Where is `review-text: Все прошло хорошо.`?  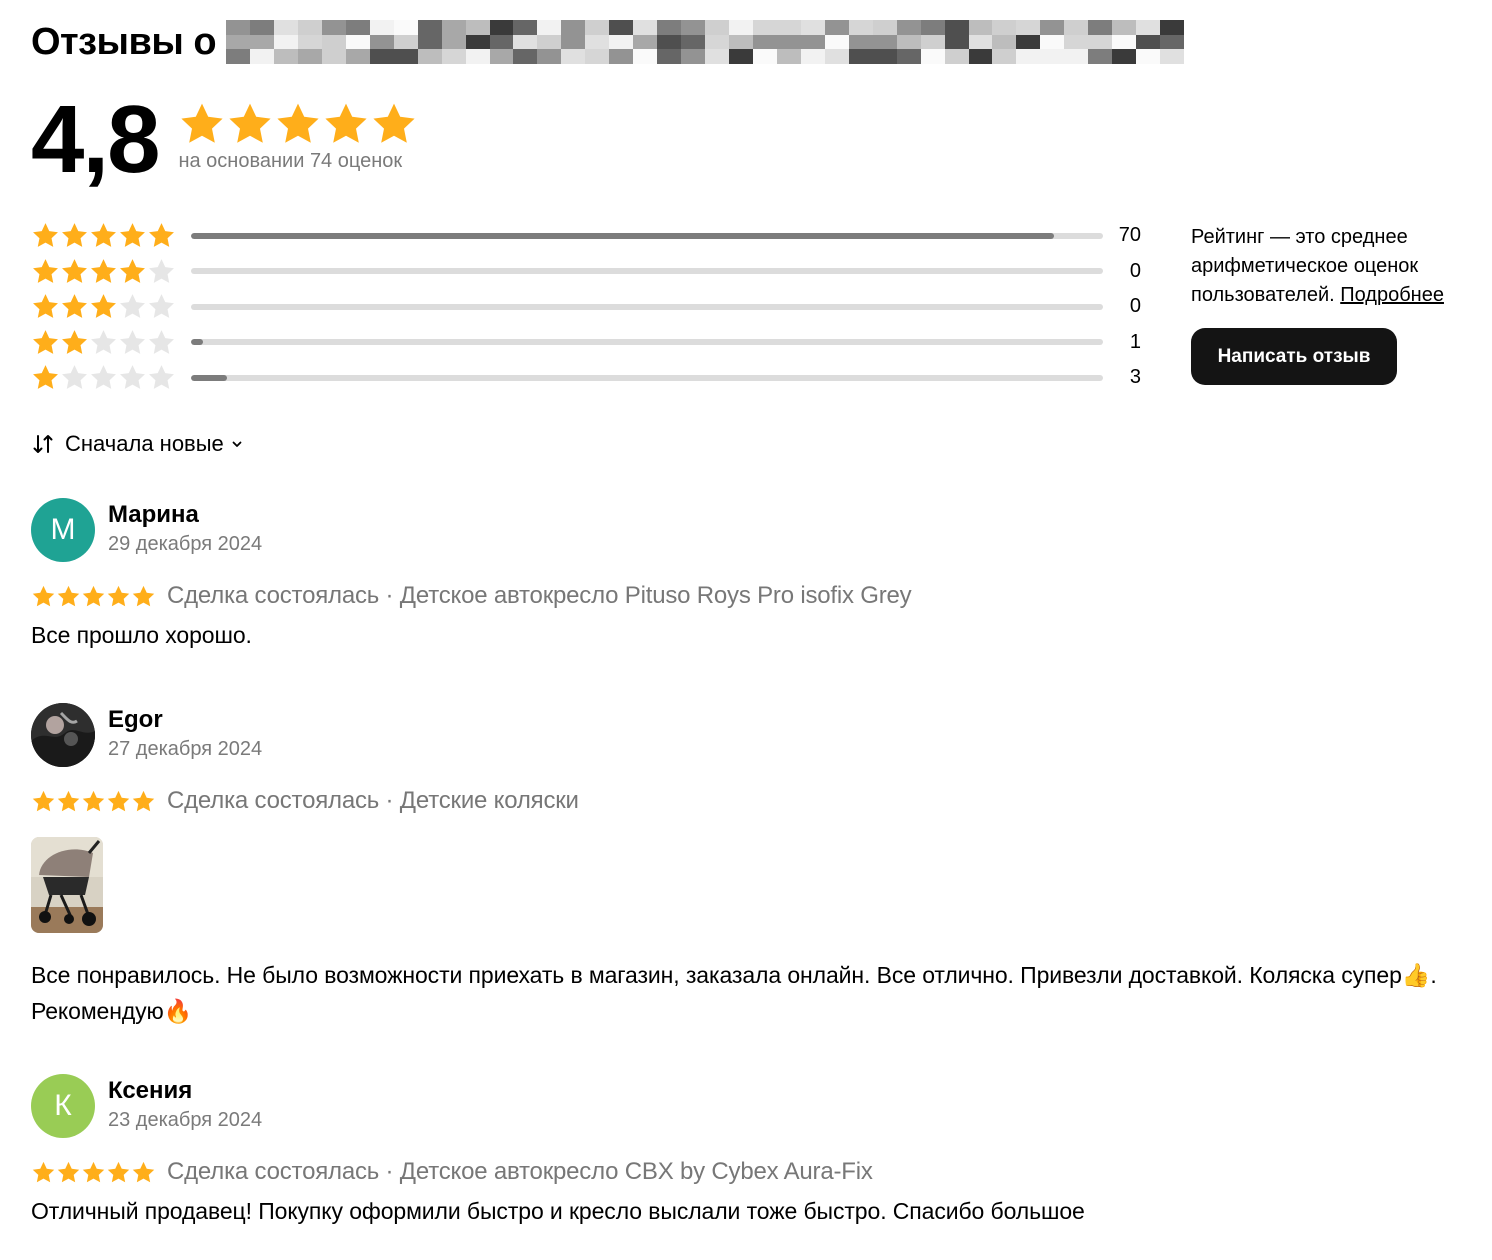 review-text: Все прошло хорошо. is located at coordinates (141, 635).